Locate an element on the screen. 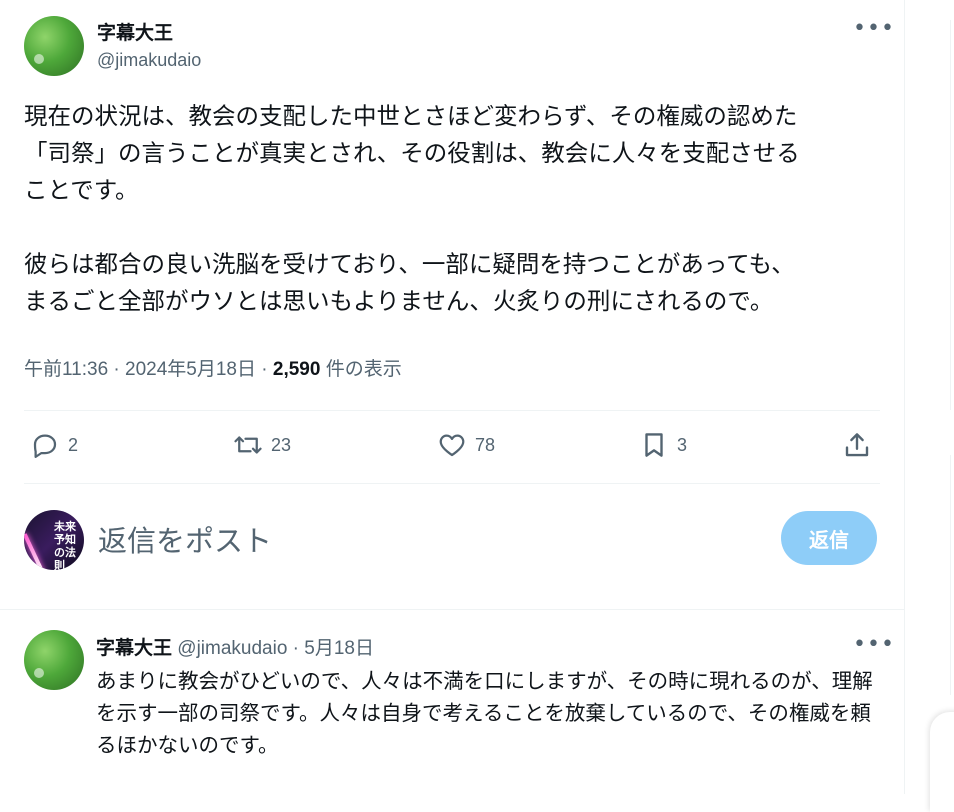 The image size is (954, 812). like-action: 78 is located at coordinates (466, 445).